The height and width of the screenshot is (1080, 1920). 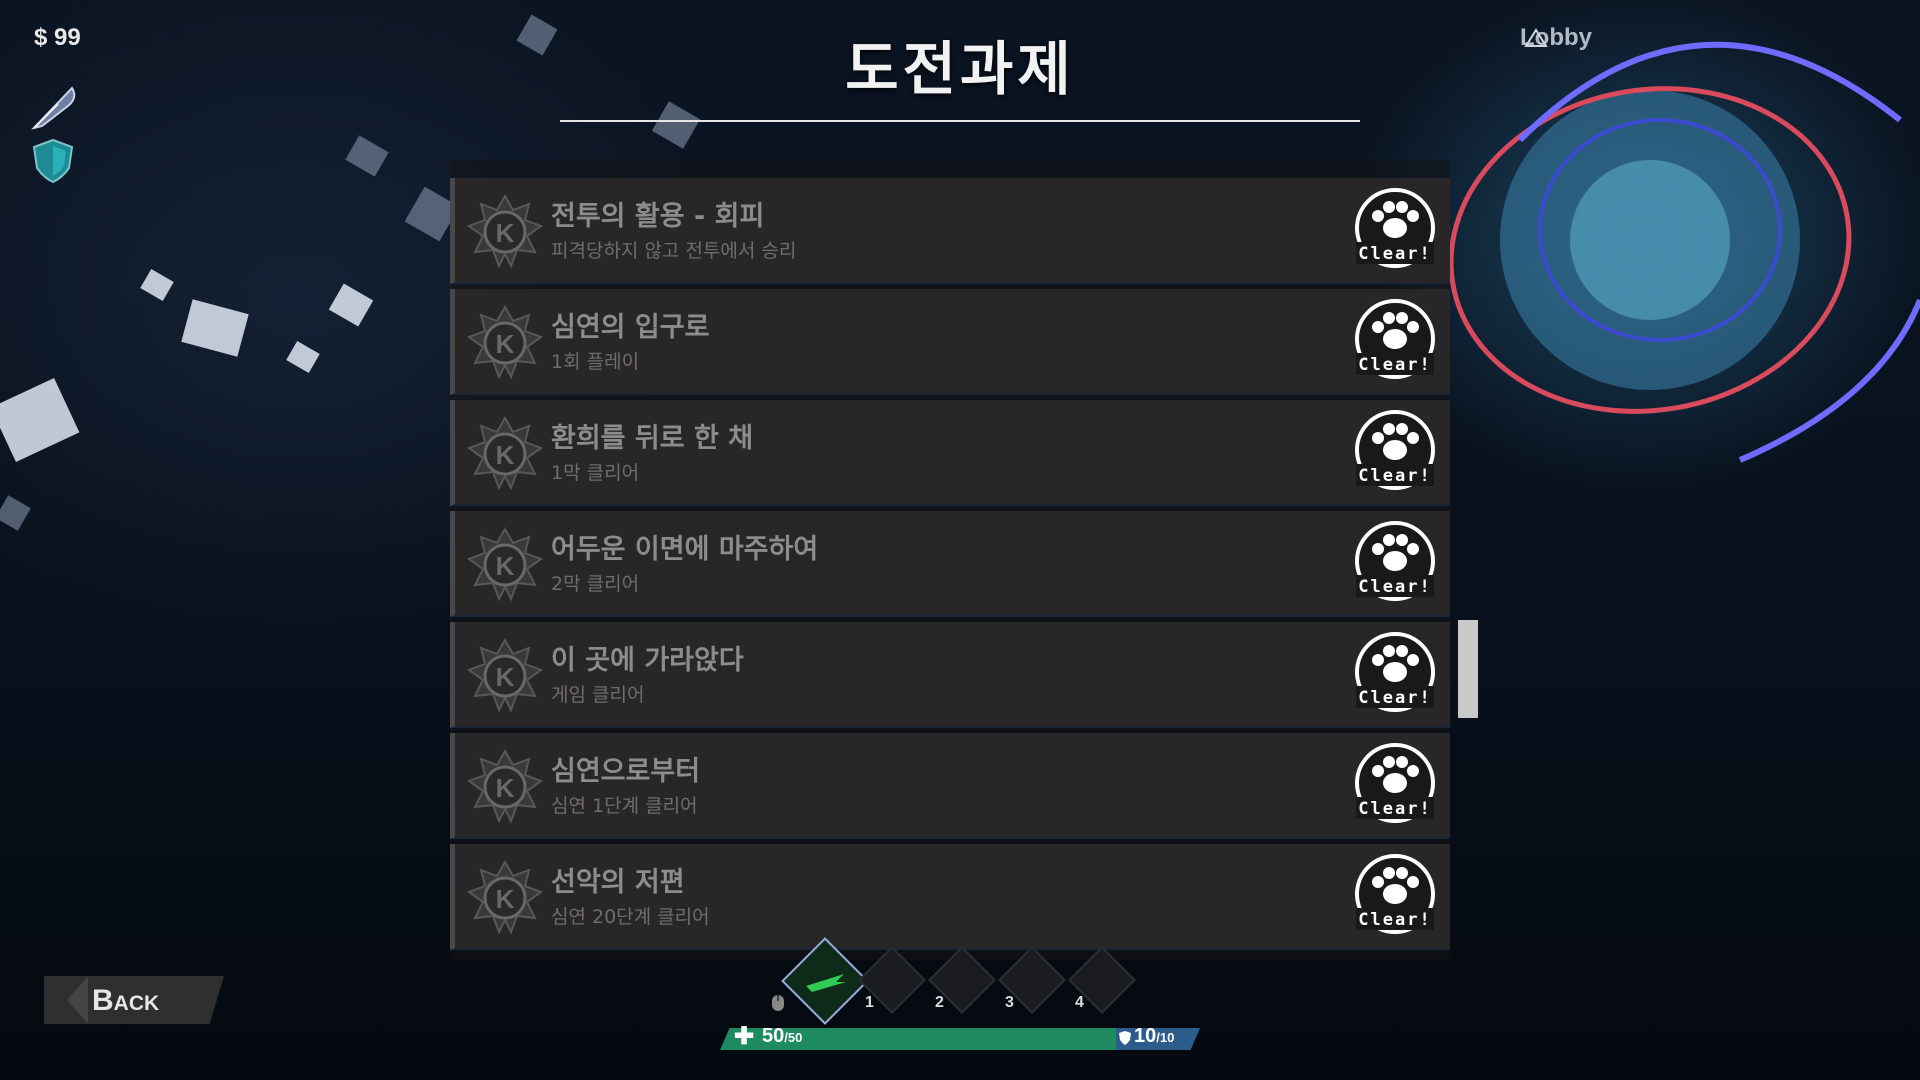 I want to click on achievement-row: K 심연의 입구로 1회 플레이 Clear!, so click(x=950, y=342).